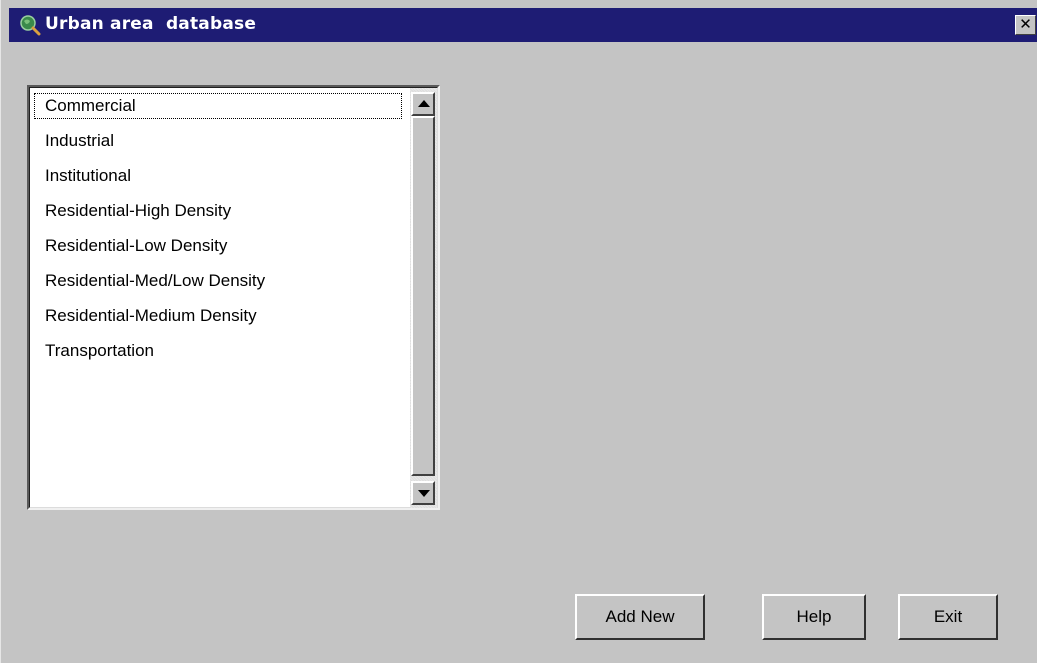  I want to click on scroll-thumb, so click(423, 296).